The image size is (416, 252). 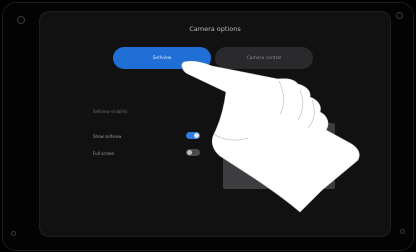 I want to click on top-left-camera-dot, so click(x=21, y=20).